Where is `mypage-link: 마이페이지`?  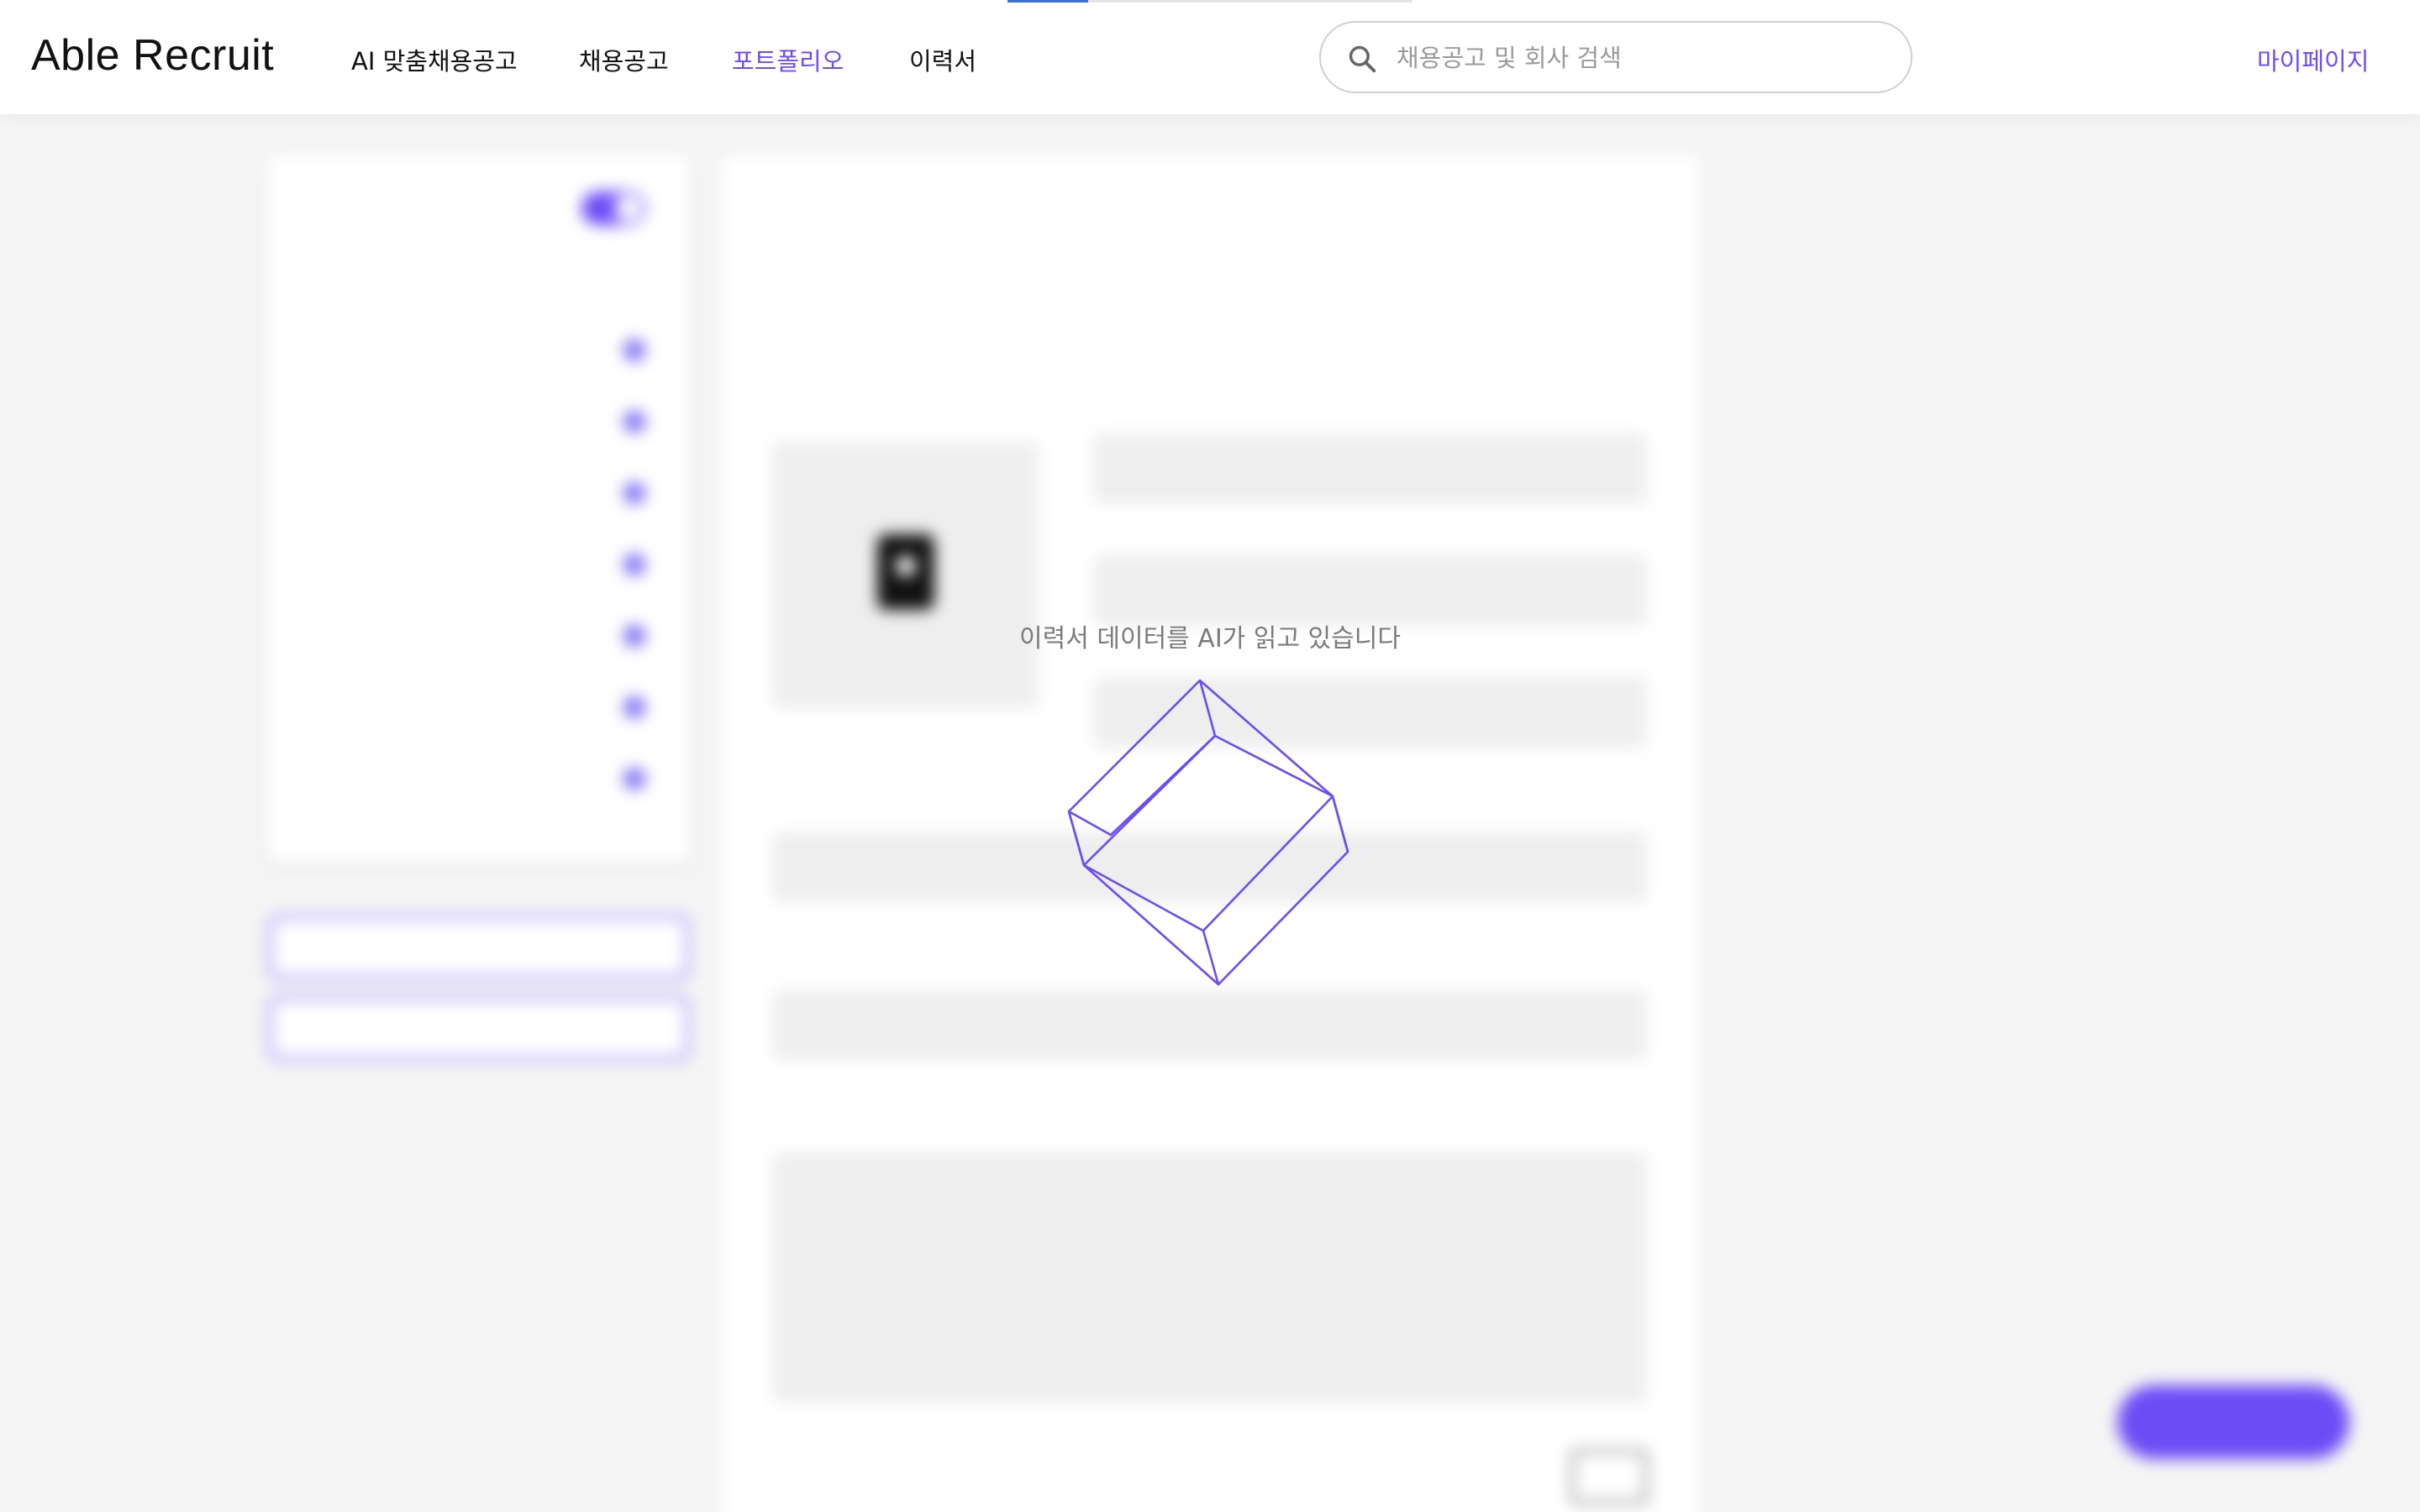 mypage-link: 마이페이지 is located at coordinates (2313, 59).